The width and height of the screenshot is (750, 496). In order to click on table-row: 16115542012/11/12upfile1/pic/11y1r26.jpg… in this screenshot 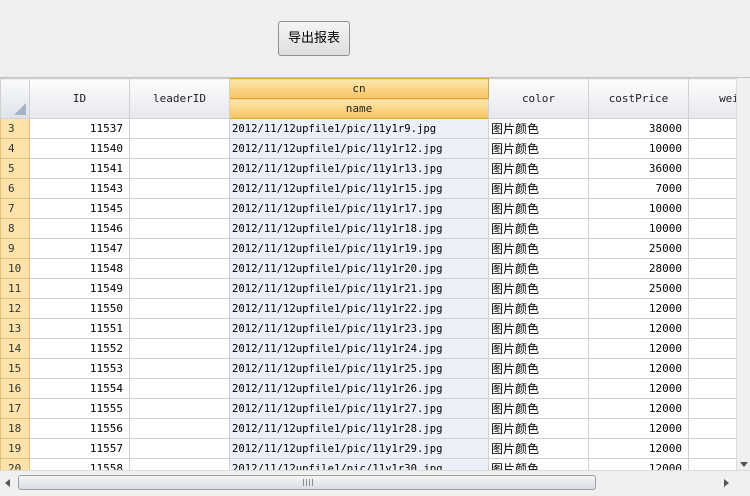, I will do `click(375, 389)`.